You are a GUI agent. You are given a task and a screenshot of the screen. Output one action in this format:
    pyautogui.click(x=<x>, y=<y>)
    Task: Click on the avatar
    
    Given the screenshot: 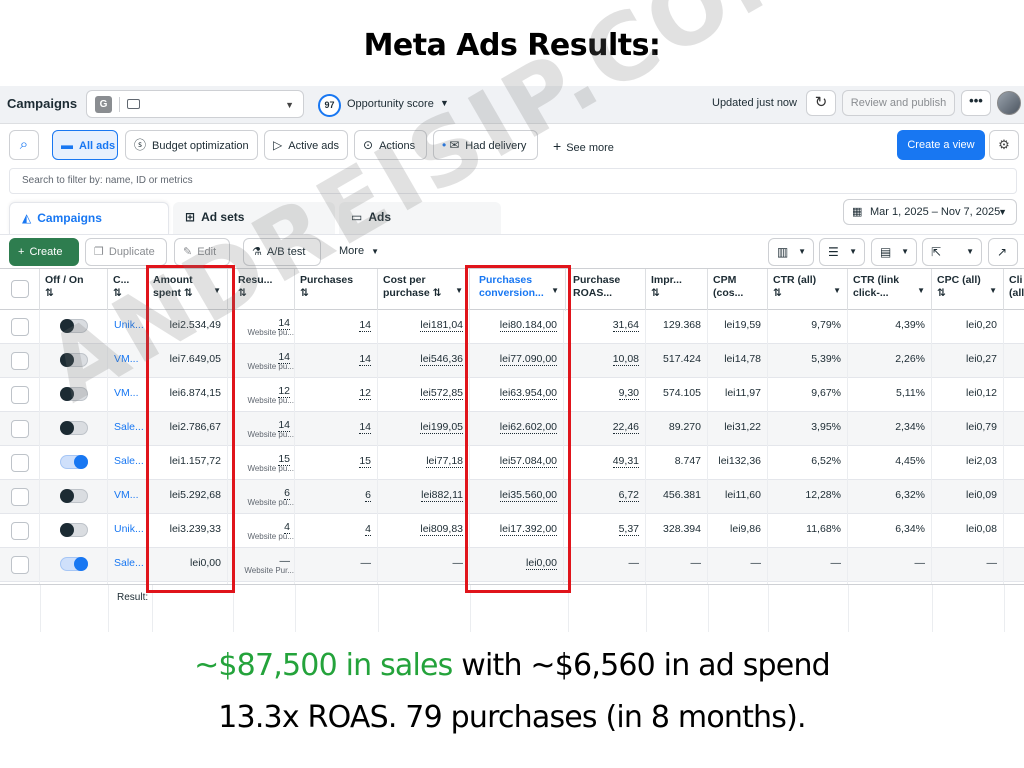 What is the action you would take?
    pyautogui.click(x=1009, y=103)
    